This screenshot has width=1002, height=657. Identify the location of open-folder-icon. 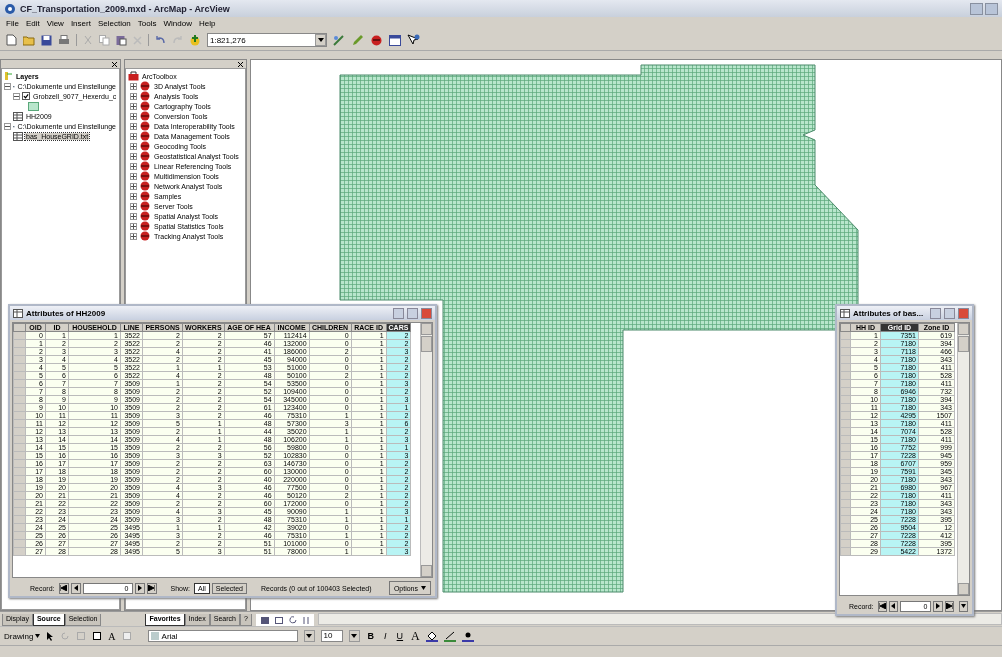
(29, 40).